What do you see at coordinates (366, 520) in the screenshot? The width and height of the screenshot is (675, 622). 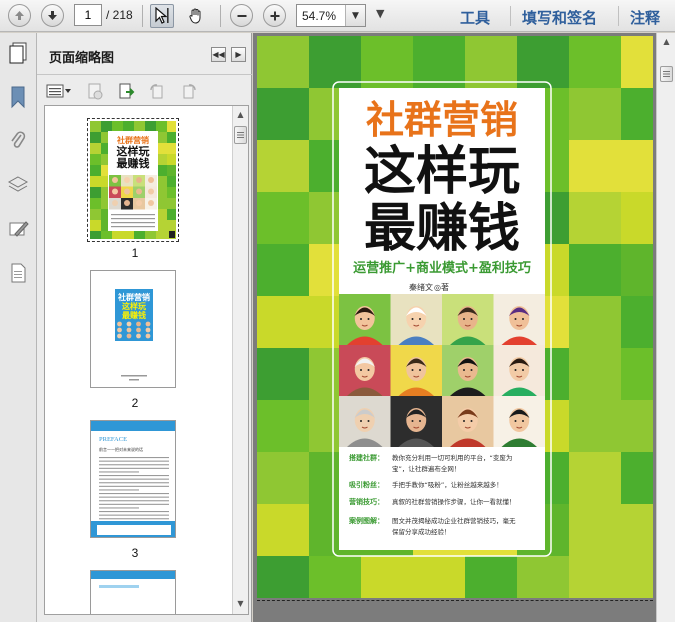 I see `feature-label: 案例图解：` at bounding box center [366, 520].